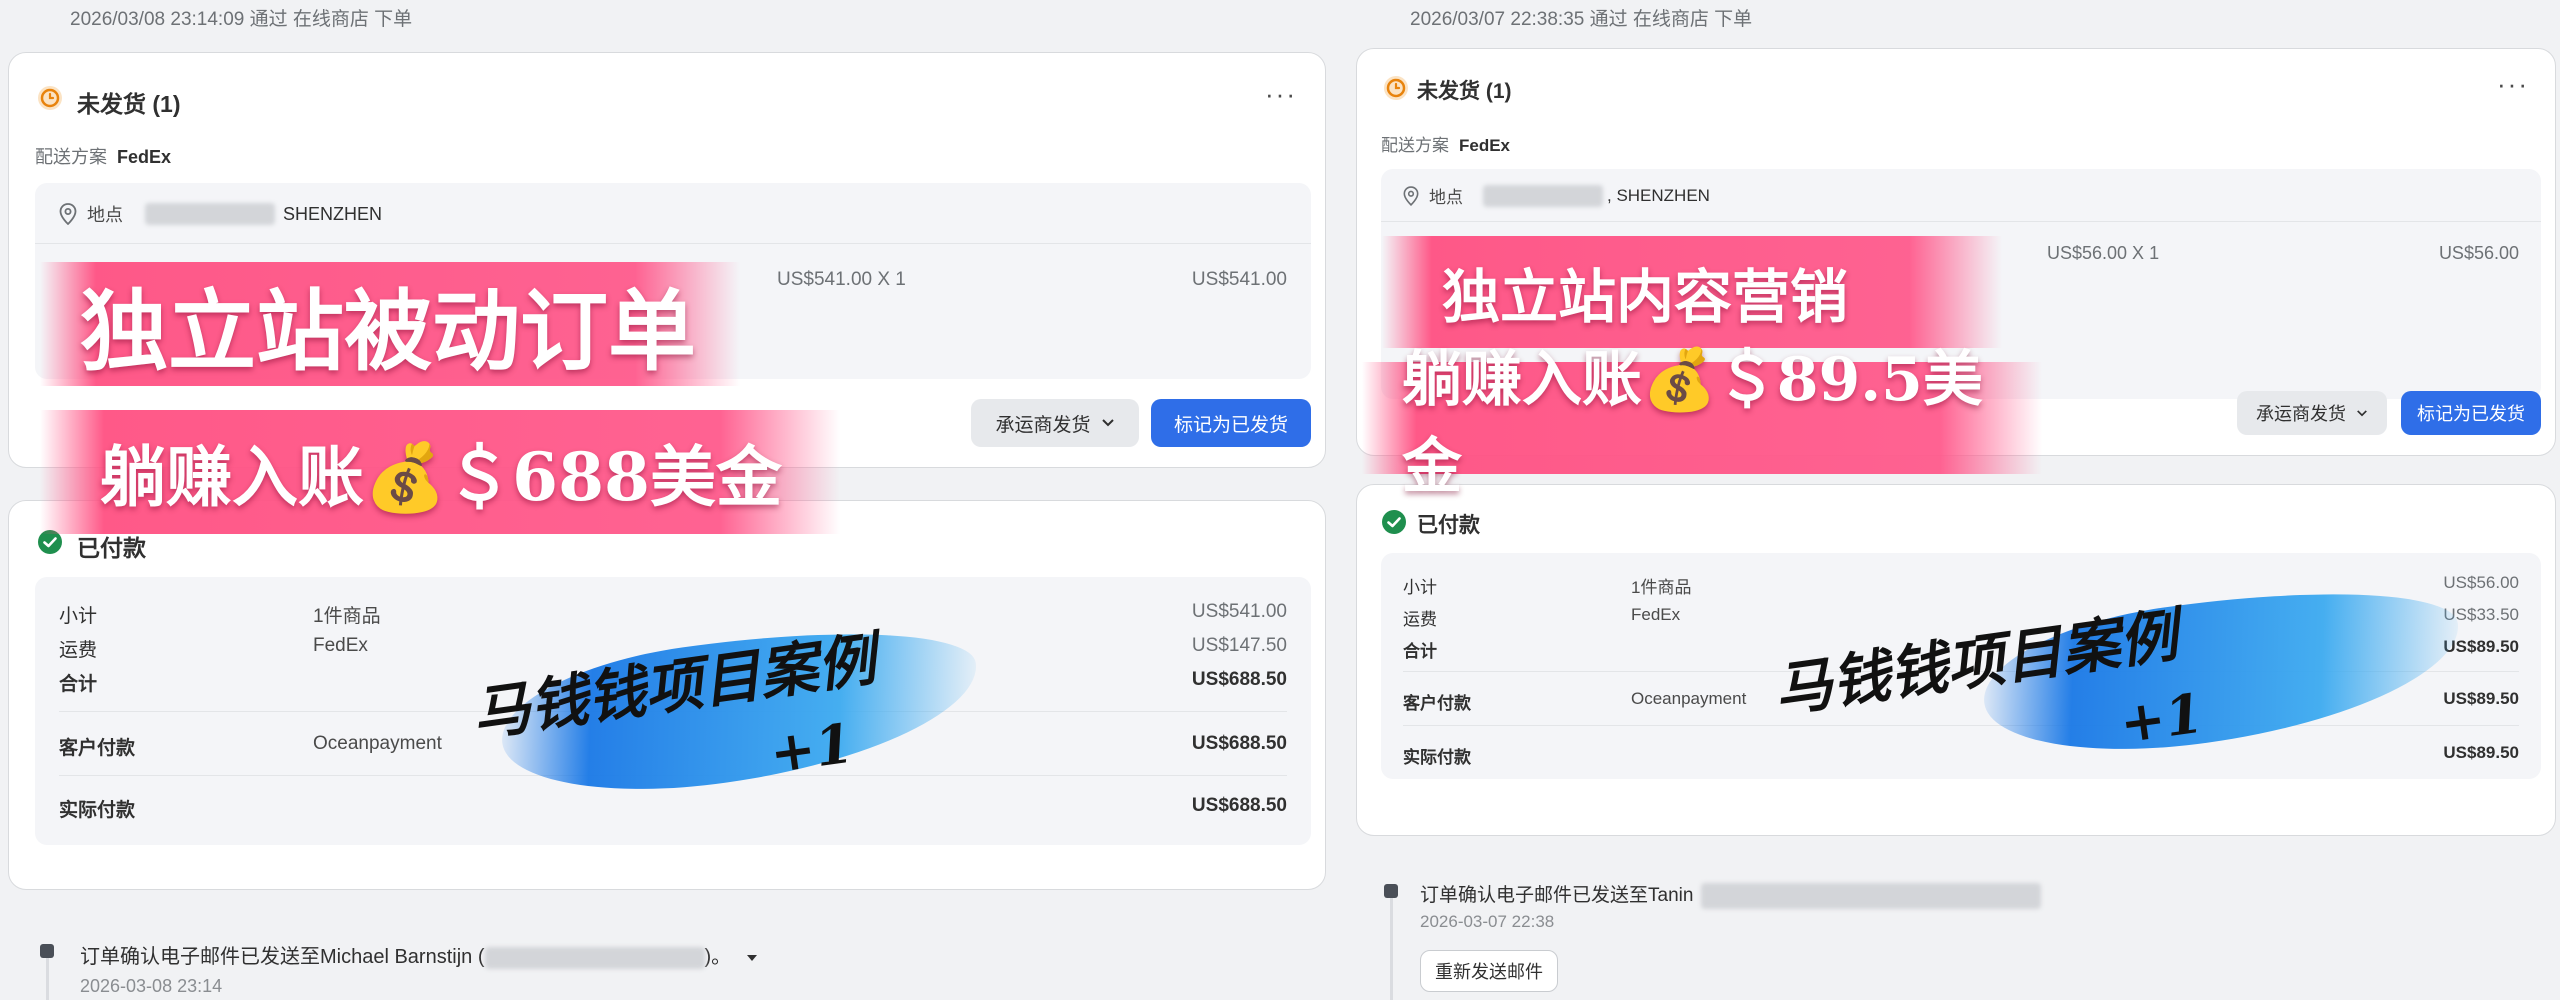 The height and width of the screenshot is (1000, 2560). I want to click on timeline-time: 2026-03-07 22:38, so click(1487, 921).